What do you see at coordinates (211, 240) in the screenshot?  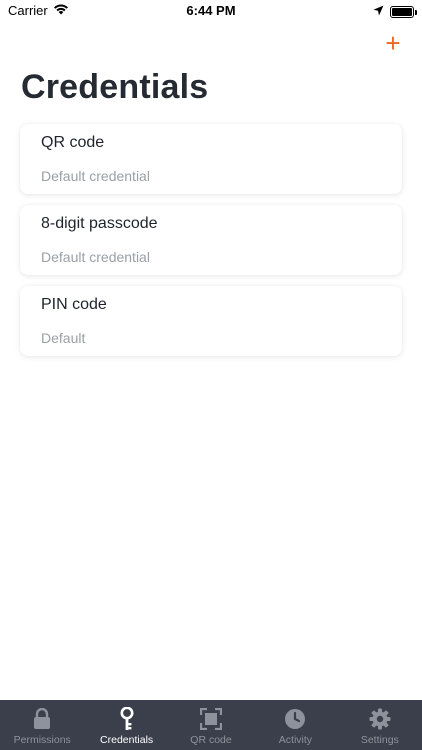 I see `credential-card-passcode: 8-digit passcode Default credential` at bounding box center [211, 240].